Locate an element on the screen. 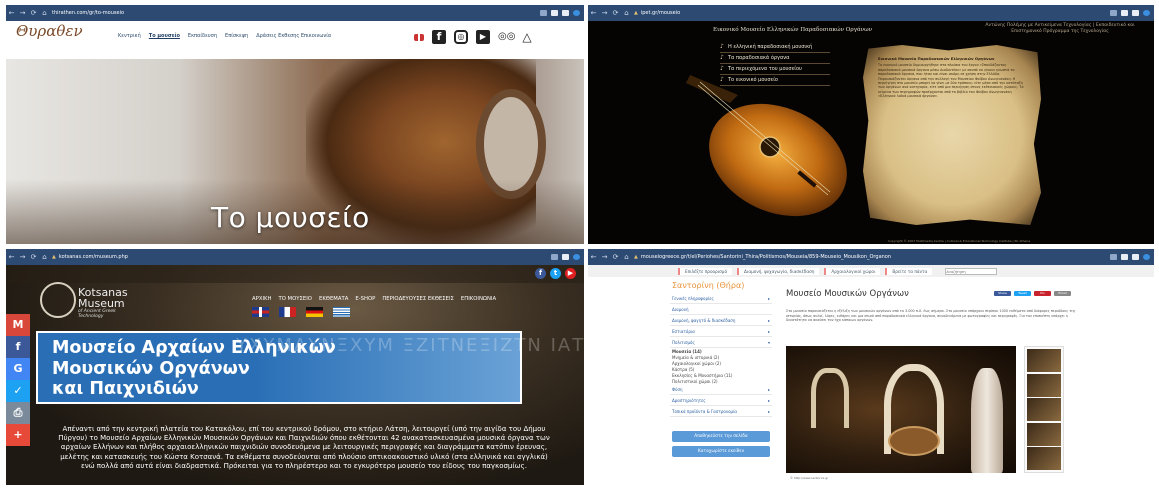 The height and width of the screenshot is (489, 1159). tab-find-all: Βρείτε τα πάντα is located at coordinates (909, 271).